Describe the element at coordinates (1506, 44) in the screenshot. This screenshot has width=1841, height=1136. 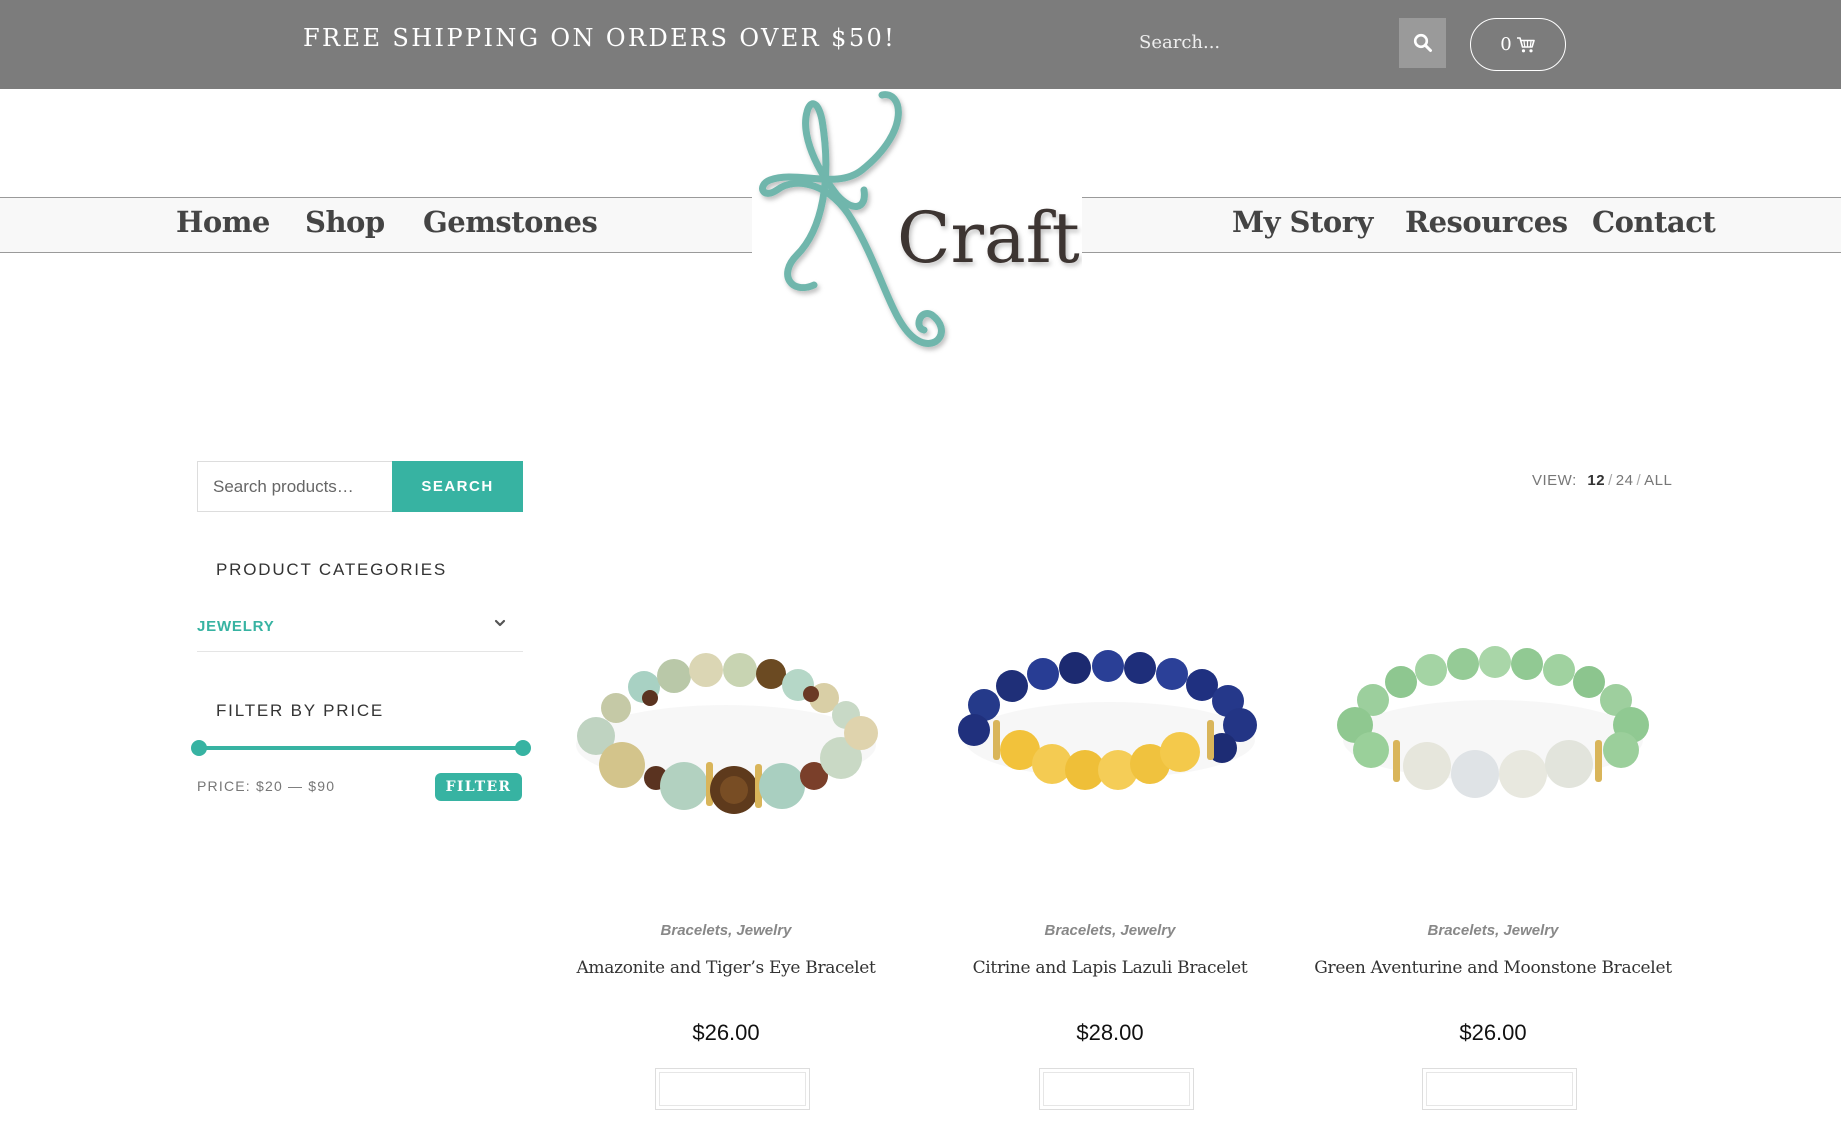
I see `cart-count: 0` at that location.